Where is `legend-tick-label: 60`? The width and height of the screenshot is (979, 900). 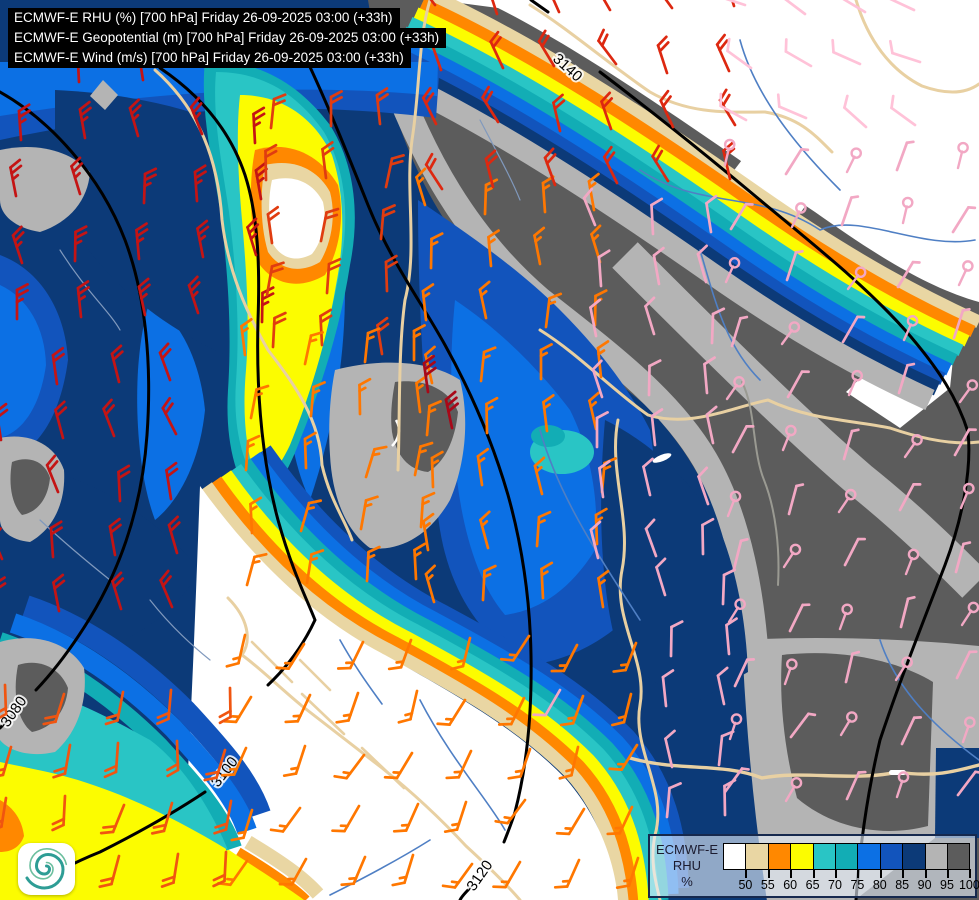 legend-tick-label: 60 is located at coordinates (790, 885).